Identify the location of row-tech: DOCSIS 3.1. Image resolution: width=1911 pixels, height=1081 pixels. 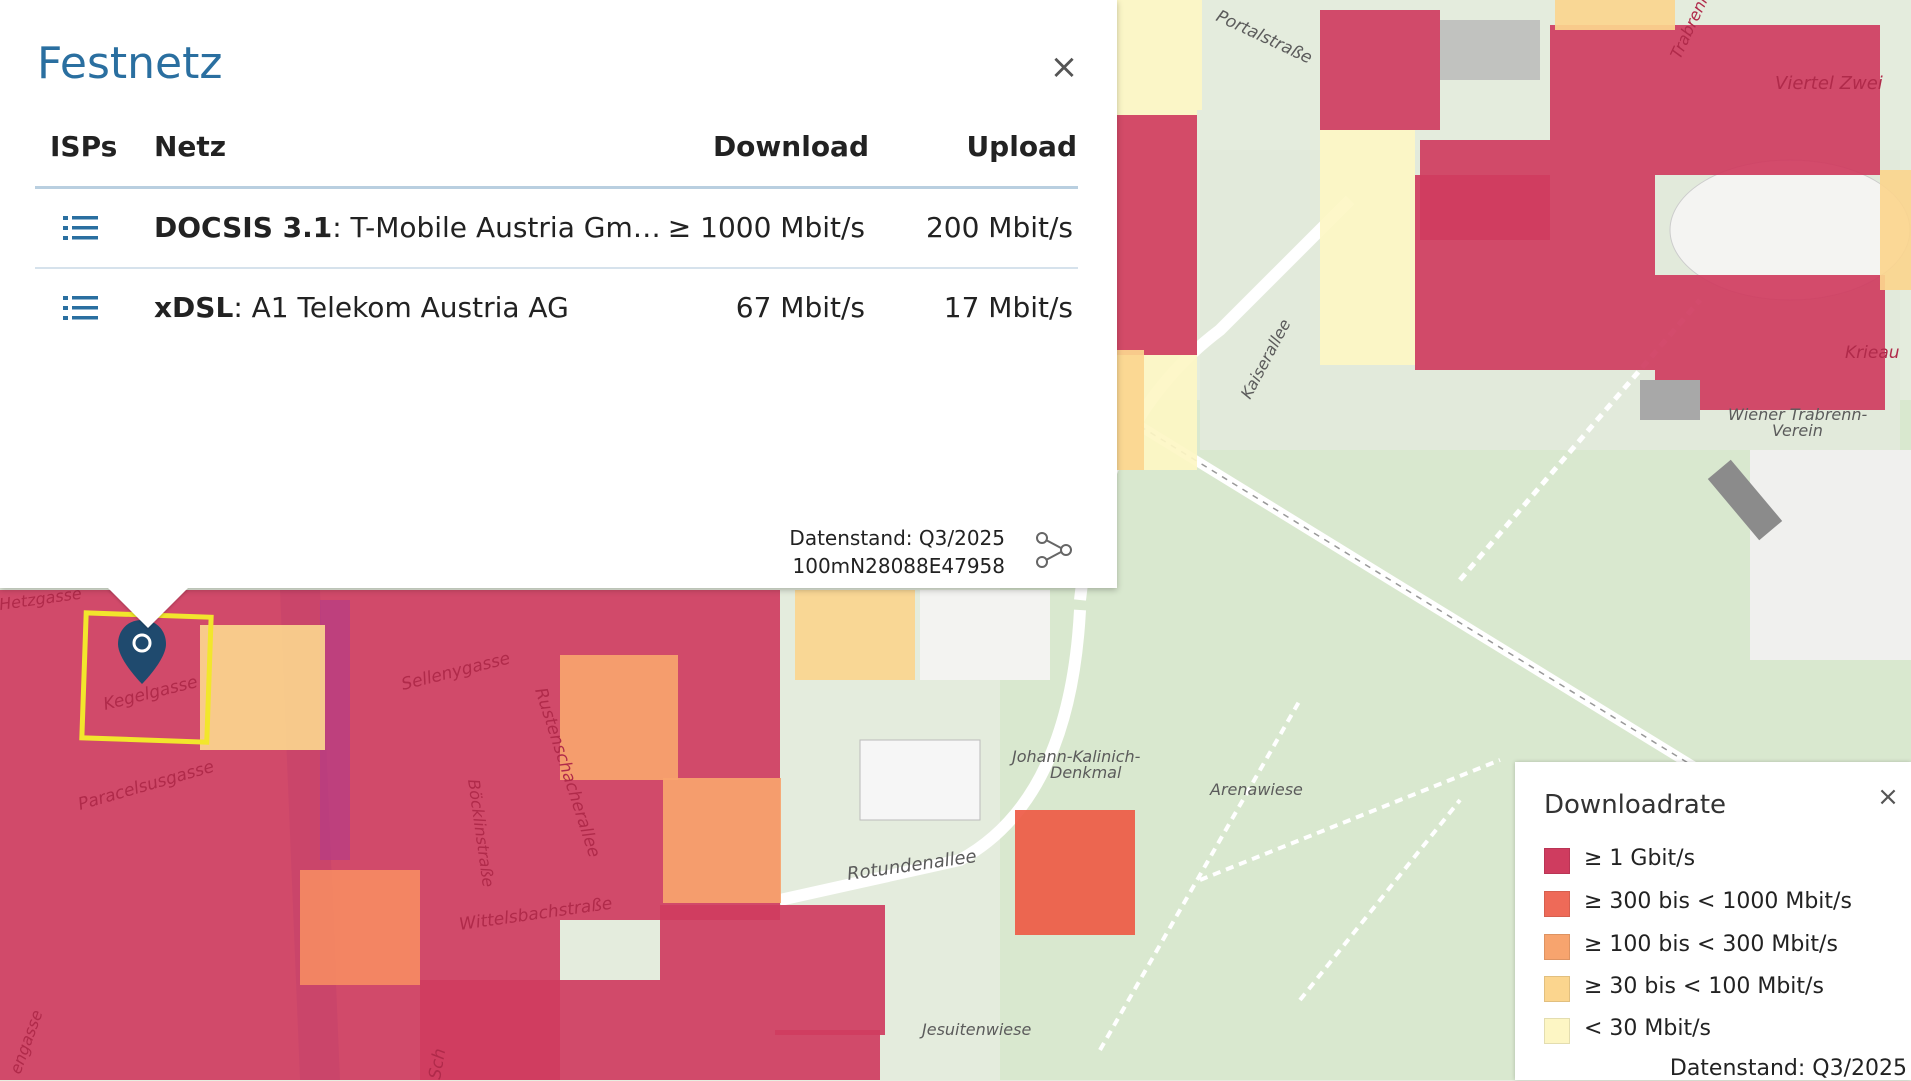
(243, 227).